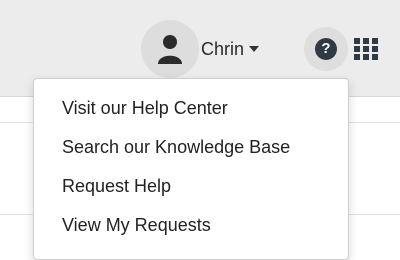  I want to click on menu-item-request-help: Request Help, so click(191, 186).